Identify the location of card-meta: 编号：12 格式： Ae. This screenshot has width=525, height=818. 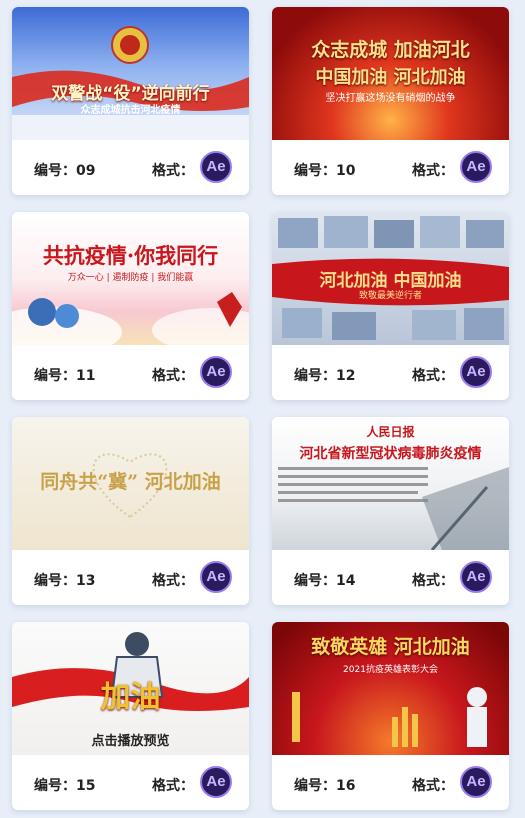
(390, 372).